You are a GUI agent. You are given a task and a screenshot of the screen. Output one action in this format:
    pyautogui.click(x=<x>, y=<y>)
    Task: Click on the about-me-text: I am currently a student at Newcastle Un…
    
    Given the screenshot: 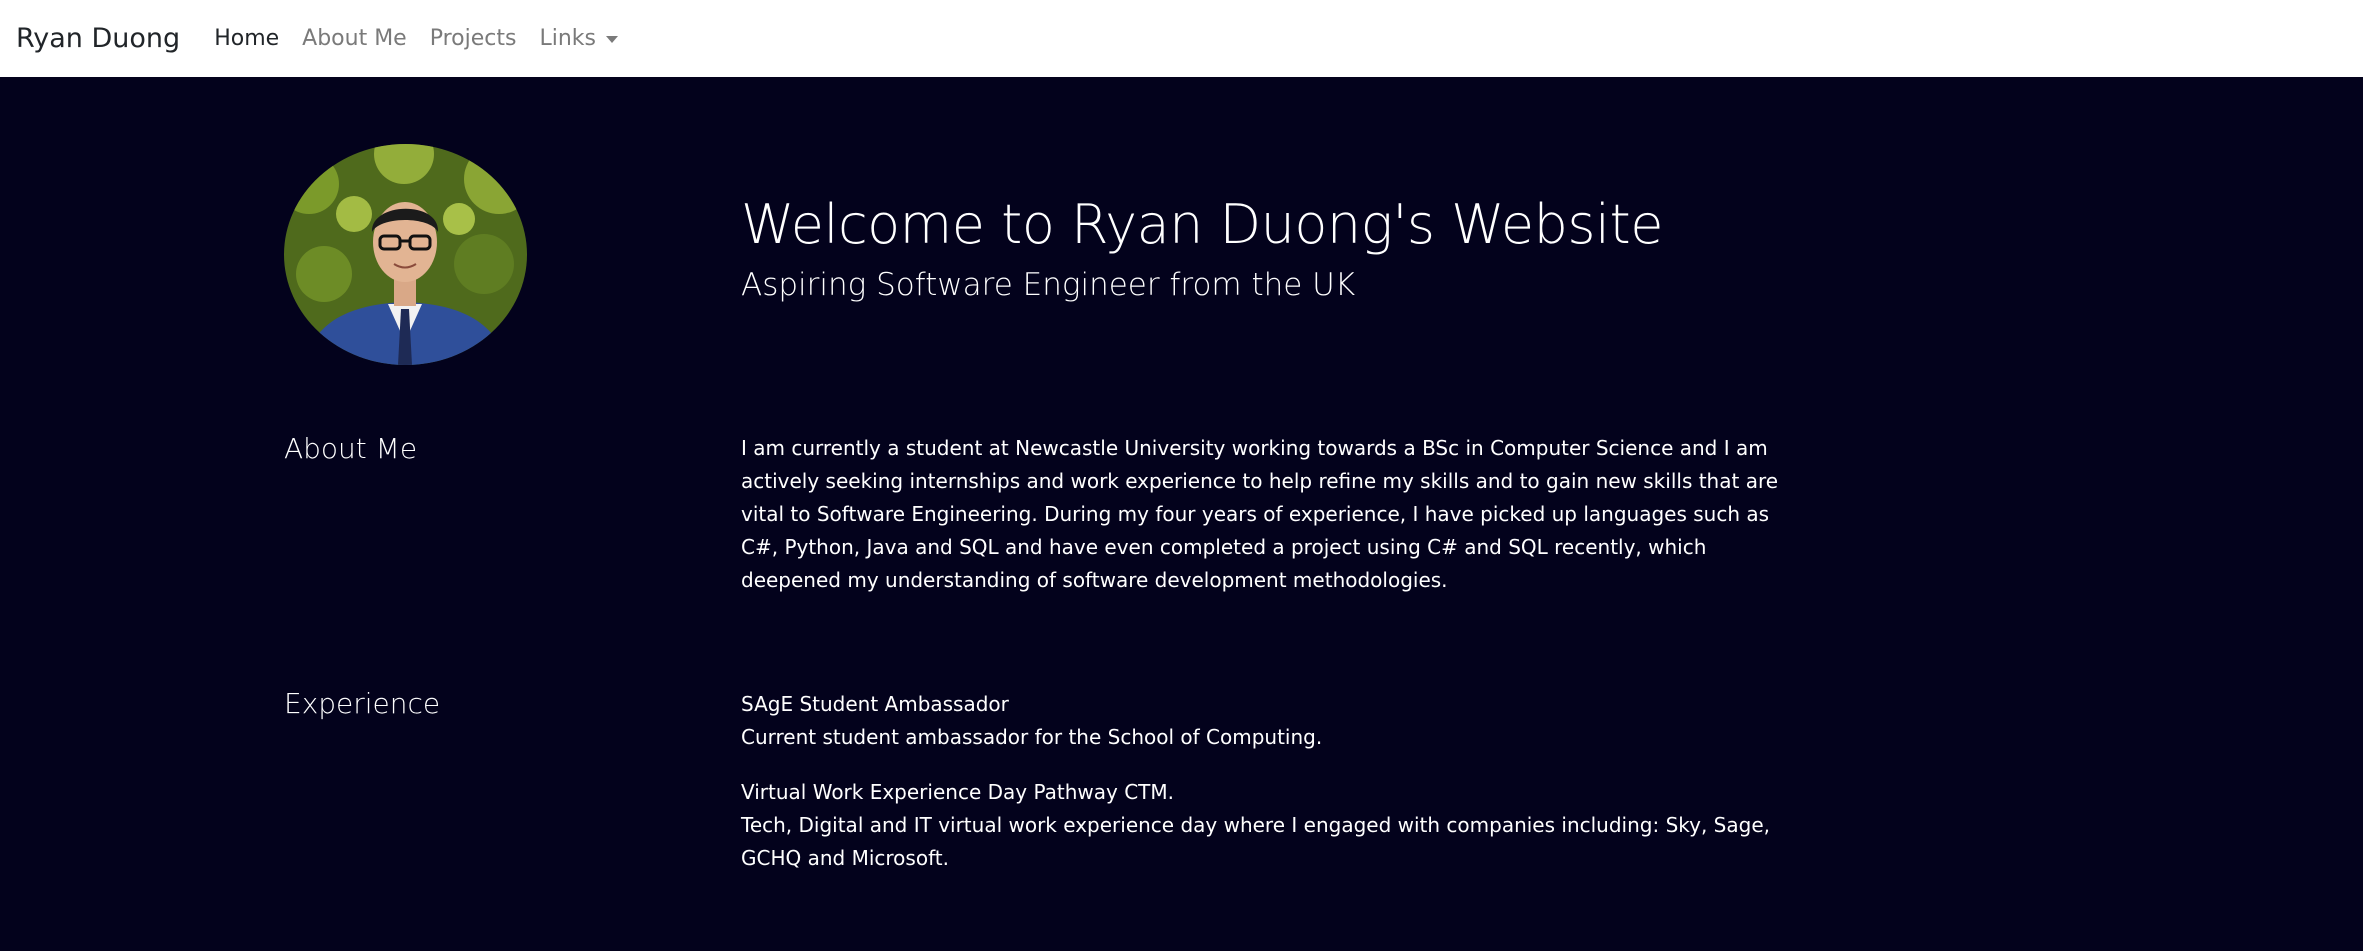 What is the action you would take?
    pyautogui.click(x=1260, y=514)
    